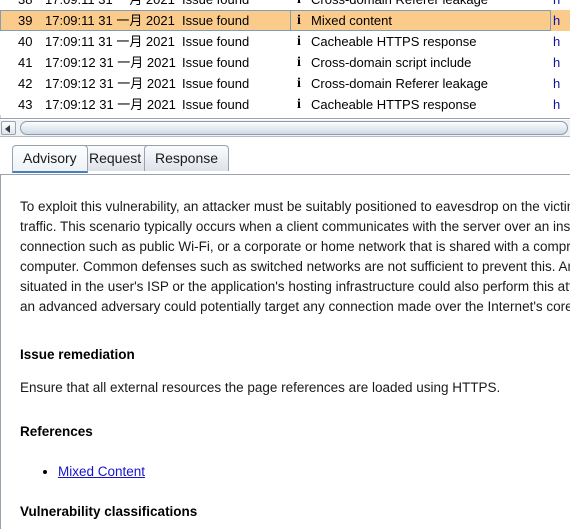 Image resolution: width=570 pixels, height=529 pixels. I want to click on horizontal-scrollbar, so click(285, 128).